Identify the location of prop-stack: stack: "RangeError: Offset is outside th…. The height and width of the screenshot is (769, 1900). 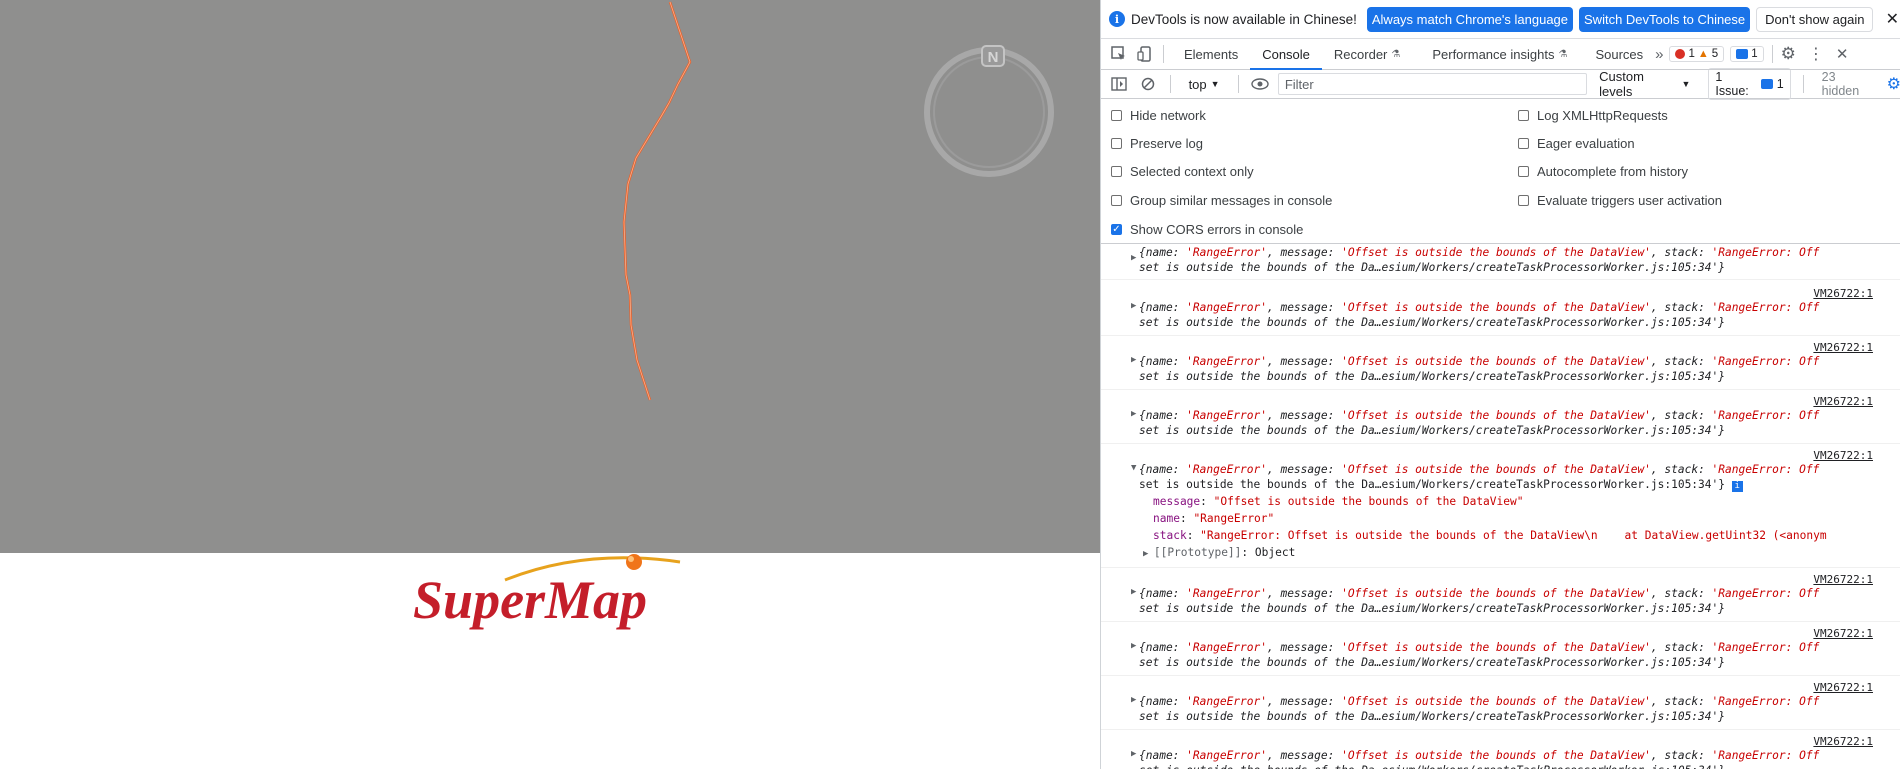
(1490, 535).